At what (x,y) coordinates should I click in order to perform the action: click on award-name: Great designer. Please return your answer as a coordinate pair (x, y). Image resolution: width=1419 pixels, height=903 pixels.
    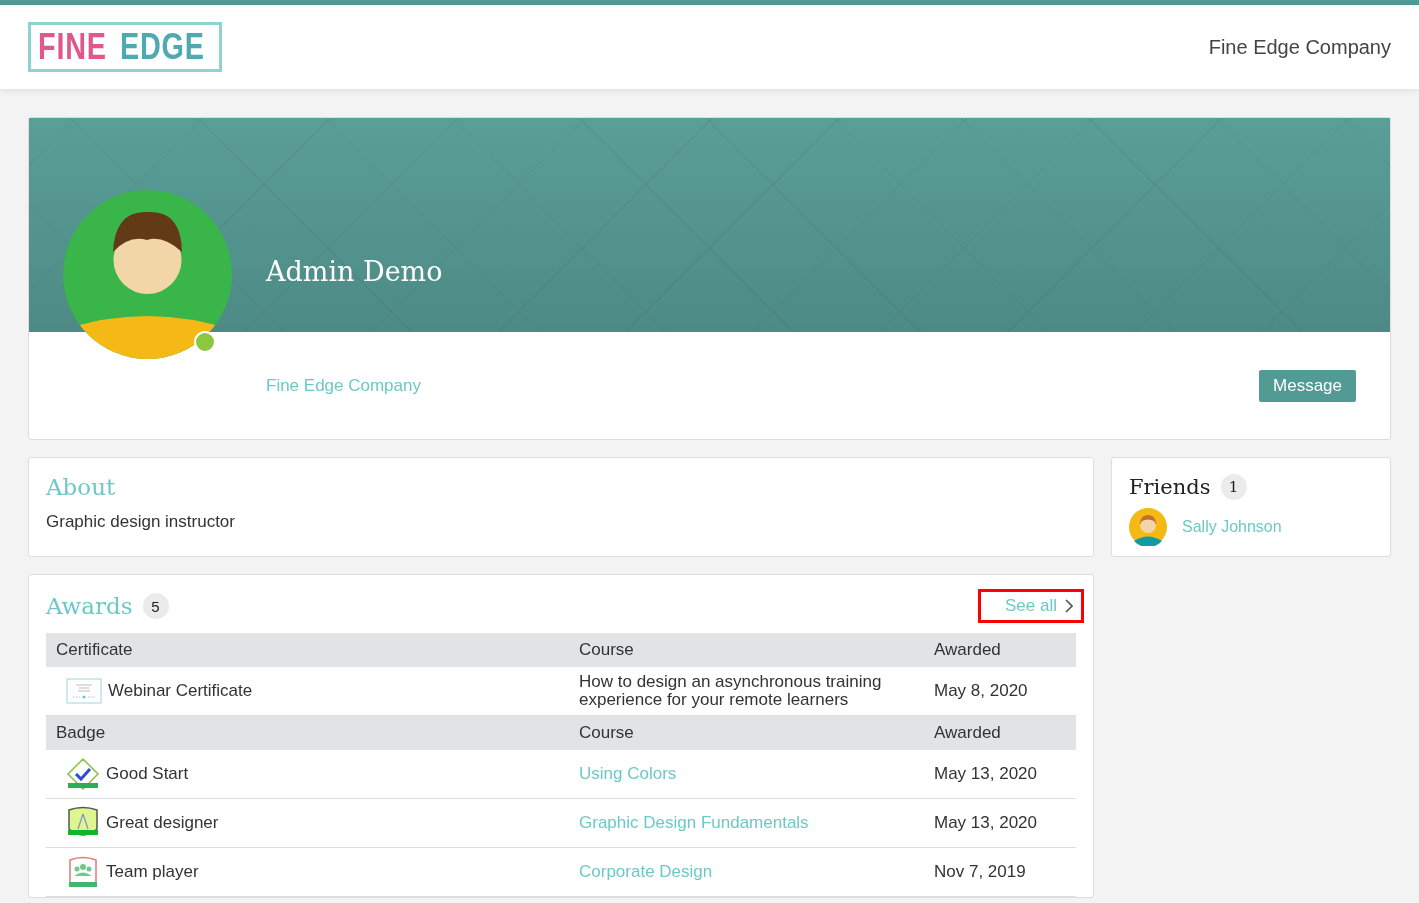
    Looking at the image, I should click on (162, 823).